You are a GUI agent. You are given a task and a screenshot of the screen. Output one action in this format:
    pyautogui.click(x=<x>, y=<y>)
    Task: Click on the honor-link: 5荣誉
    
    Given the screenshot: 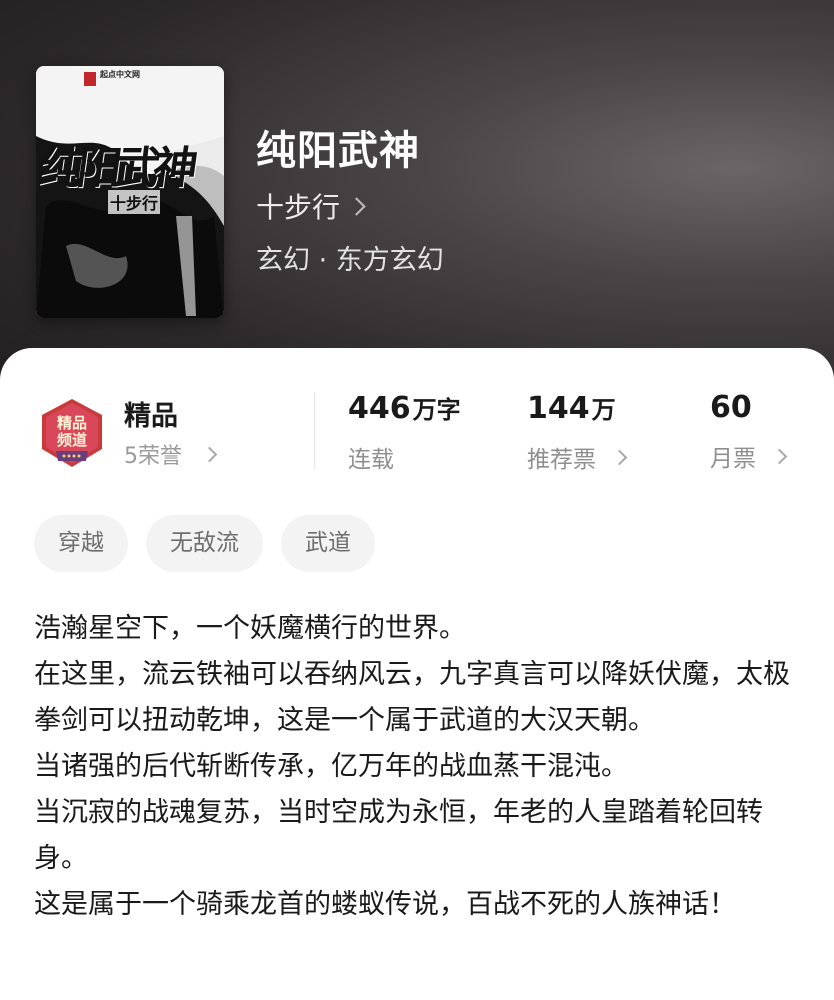 What is the action you would take?
    pyautogui.click(x=171, y=454)
    